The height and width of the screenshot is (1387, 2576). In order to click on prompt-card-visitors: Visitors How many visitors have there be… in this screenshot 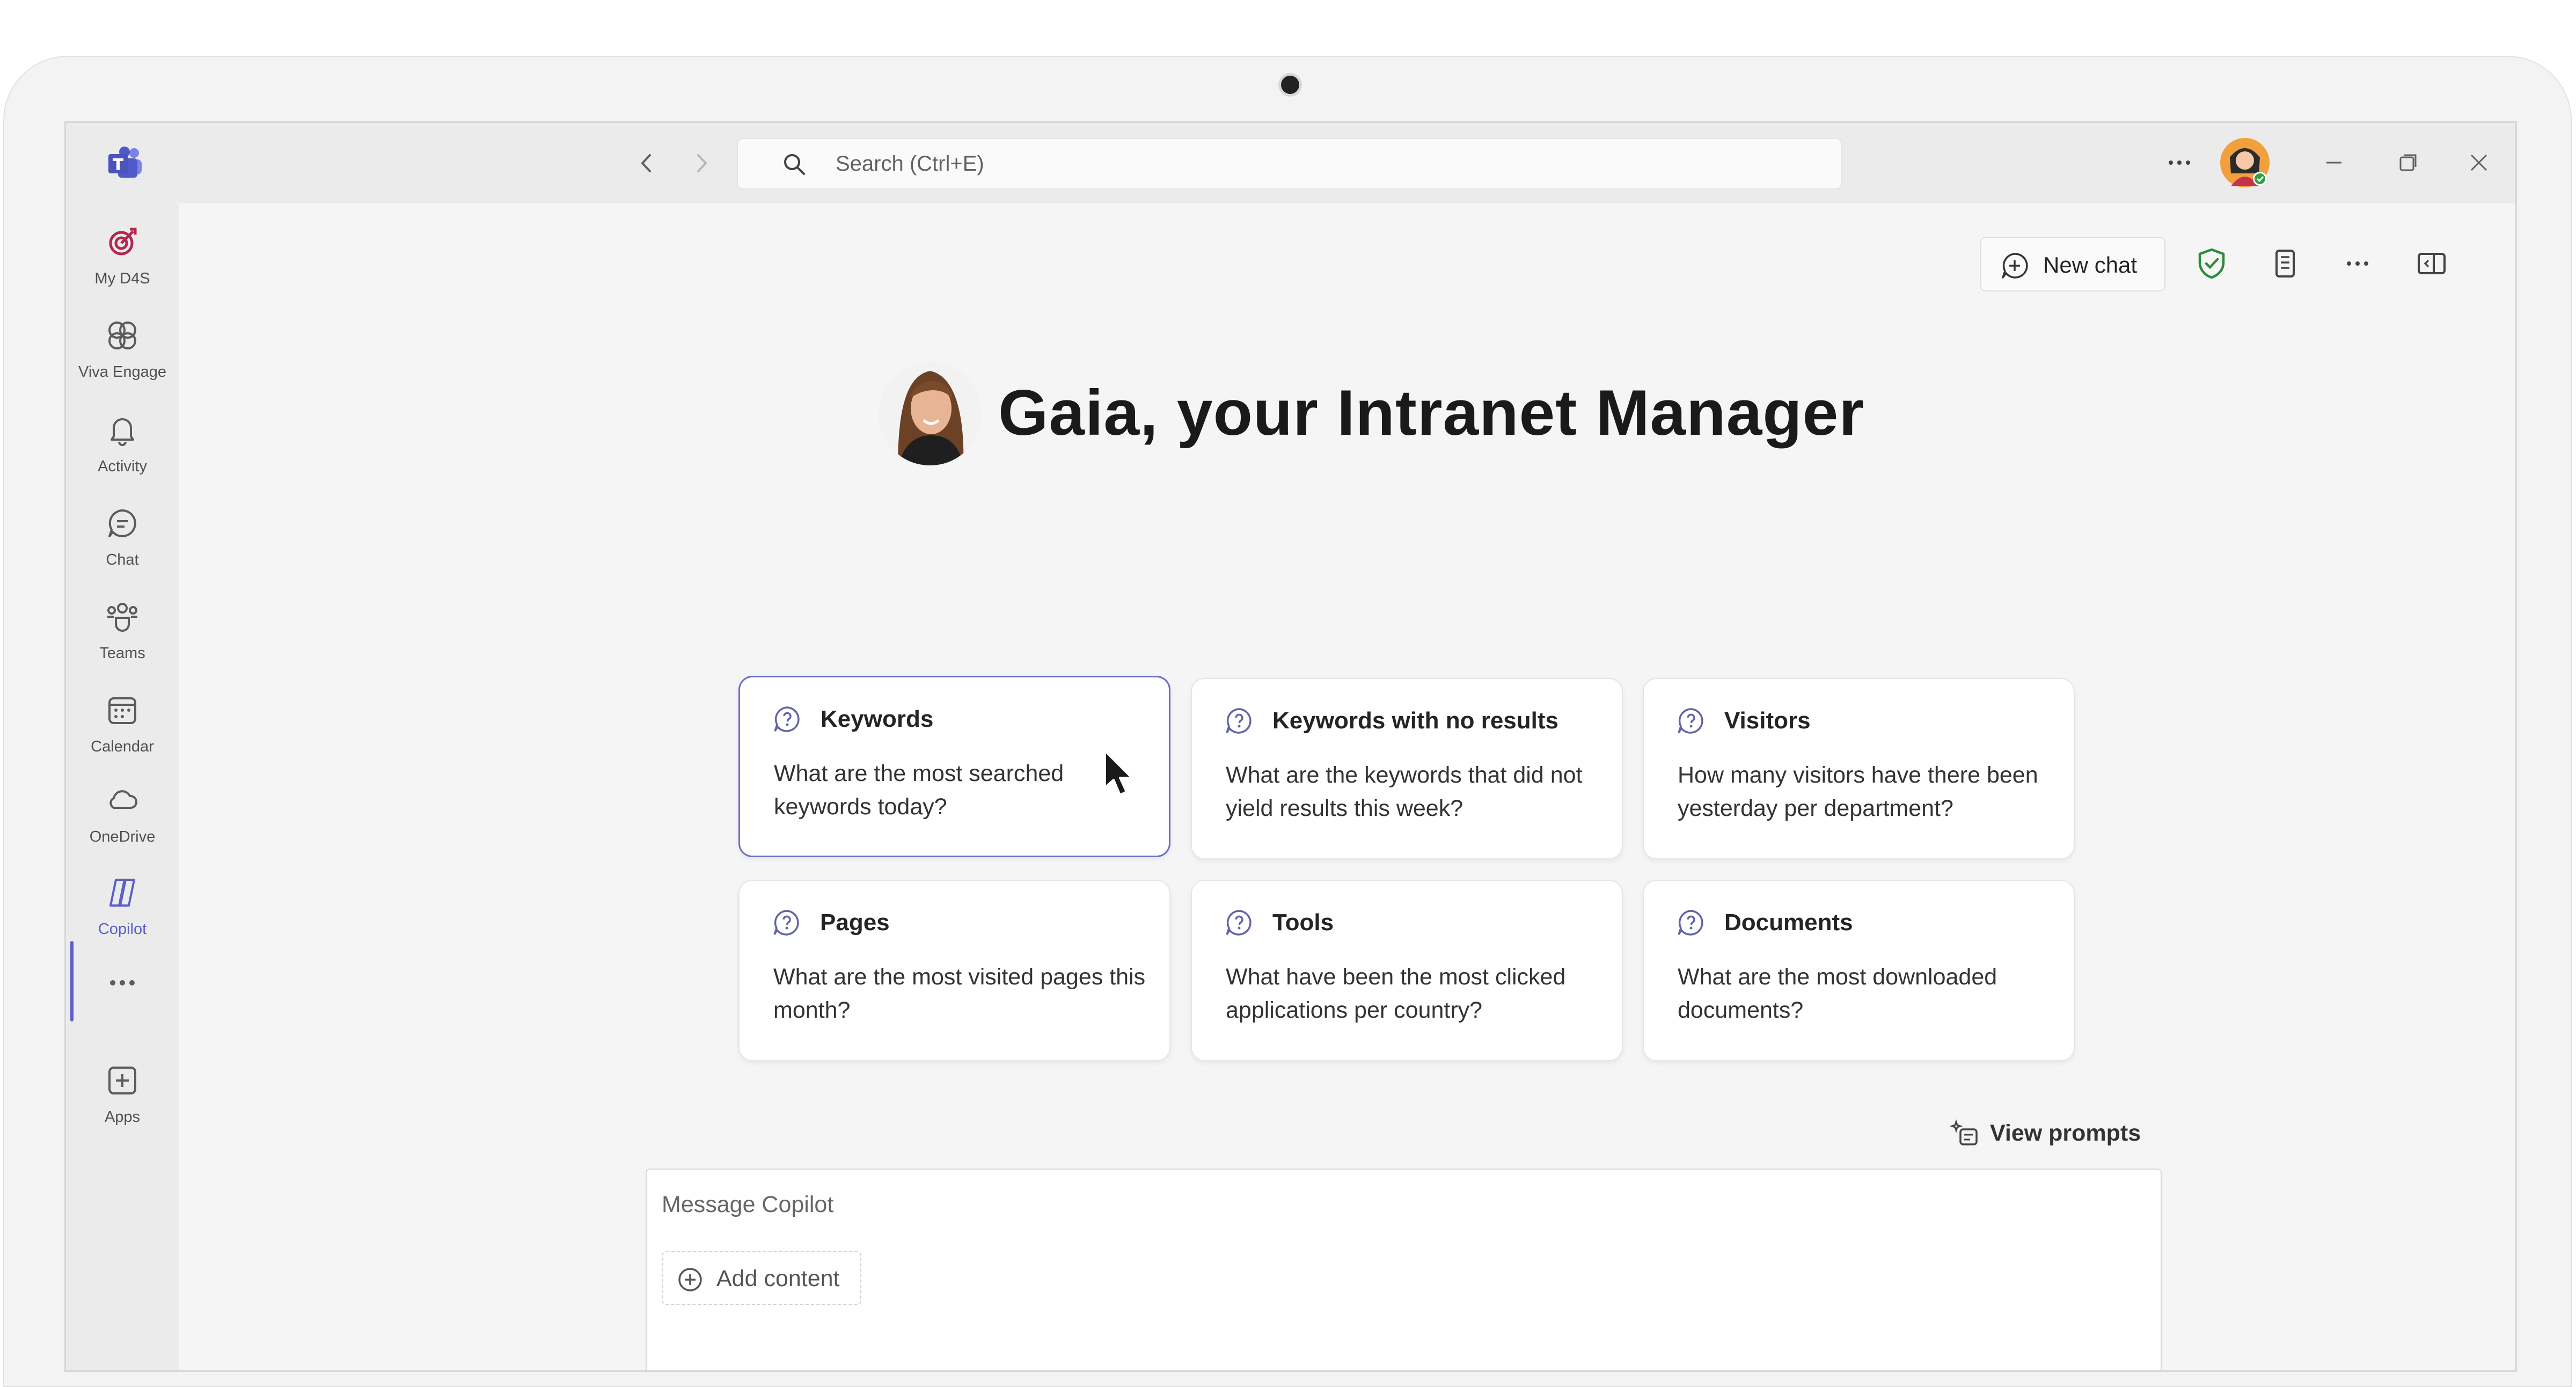, I will do `click(1859, 768)`.